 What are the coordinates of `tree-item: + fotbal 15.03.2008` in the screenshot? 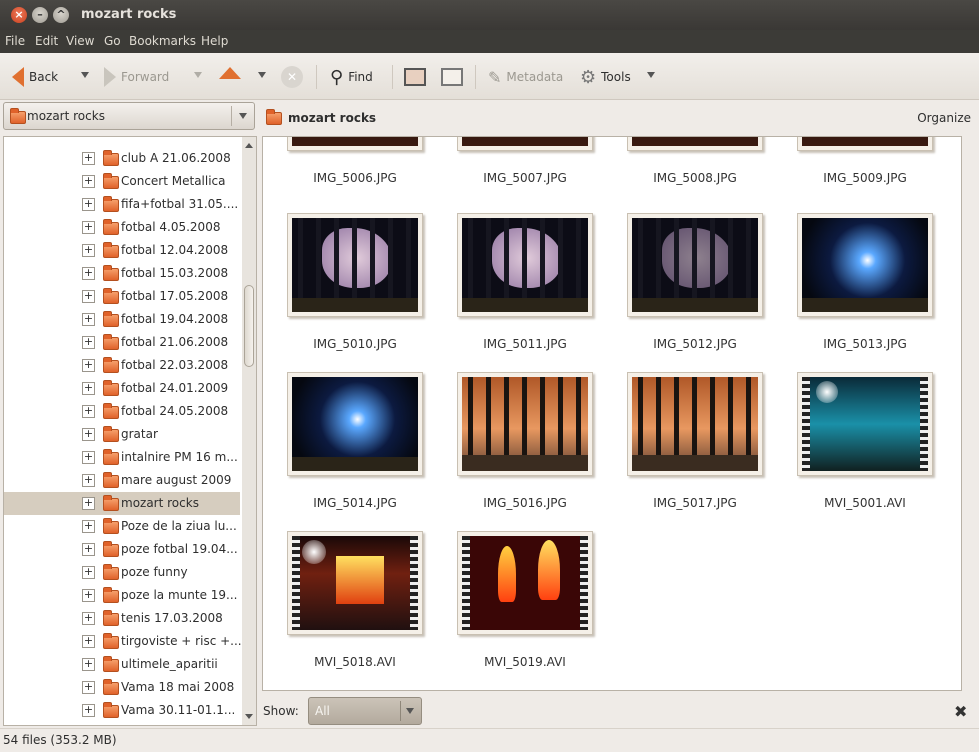 It's located at (122, 273).